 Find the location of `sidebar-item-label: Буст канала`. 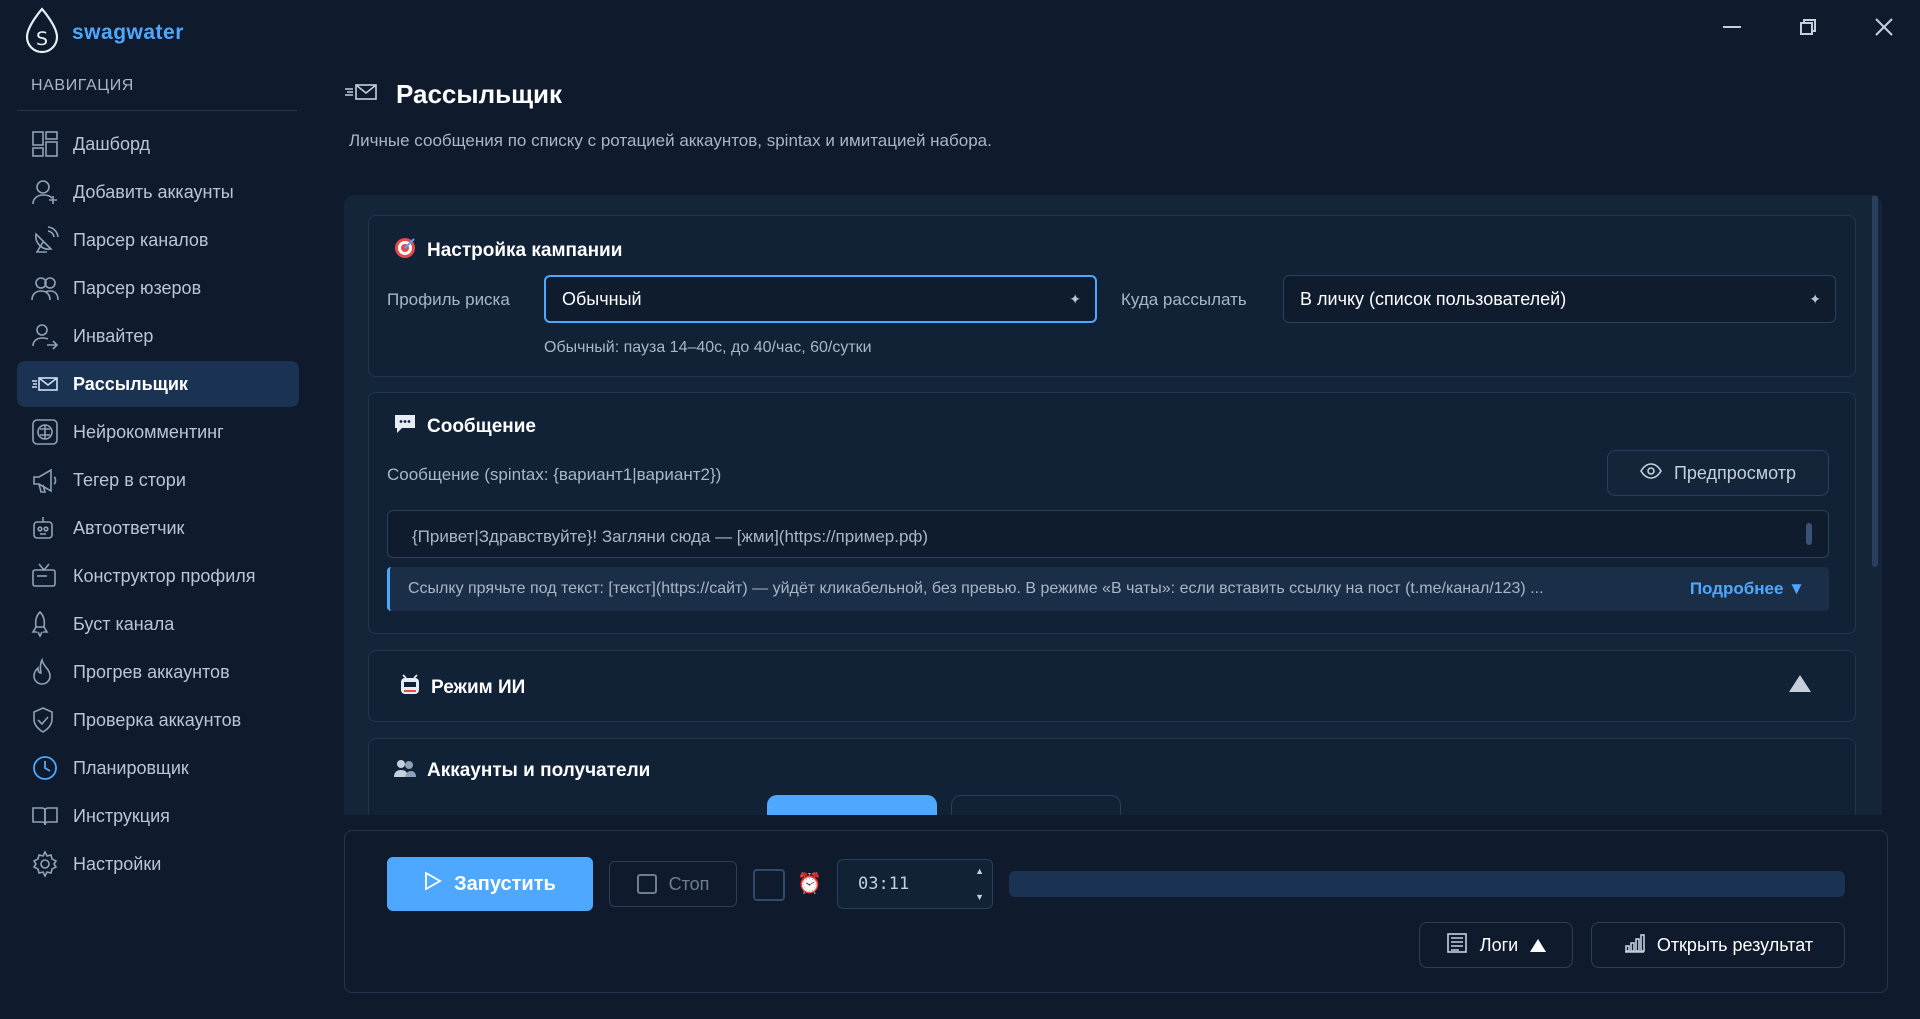

sidebar-item-label: Буст канала is located at coordinates (124, 623).